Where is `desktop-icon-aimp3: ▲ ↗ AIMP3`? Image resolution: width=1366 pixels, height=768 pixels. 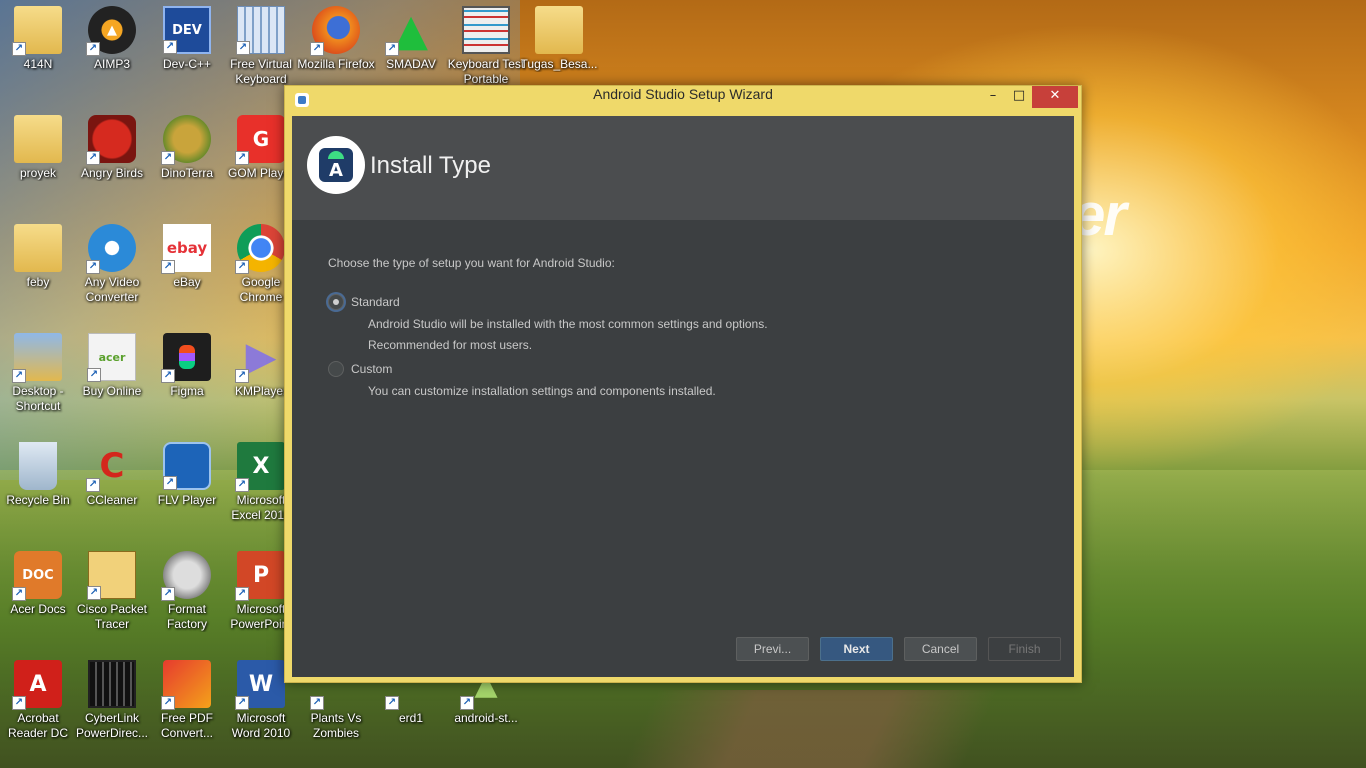 desktop-icon-aimp3: ▲ ↗ AIMP3 is located at coordinates (112, 52).